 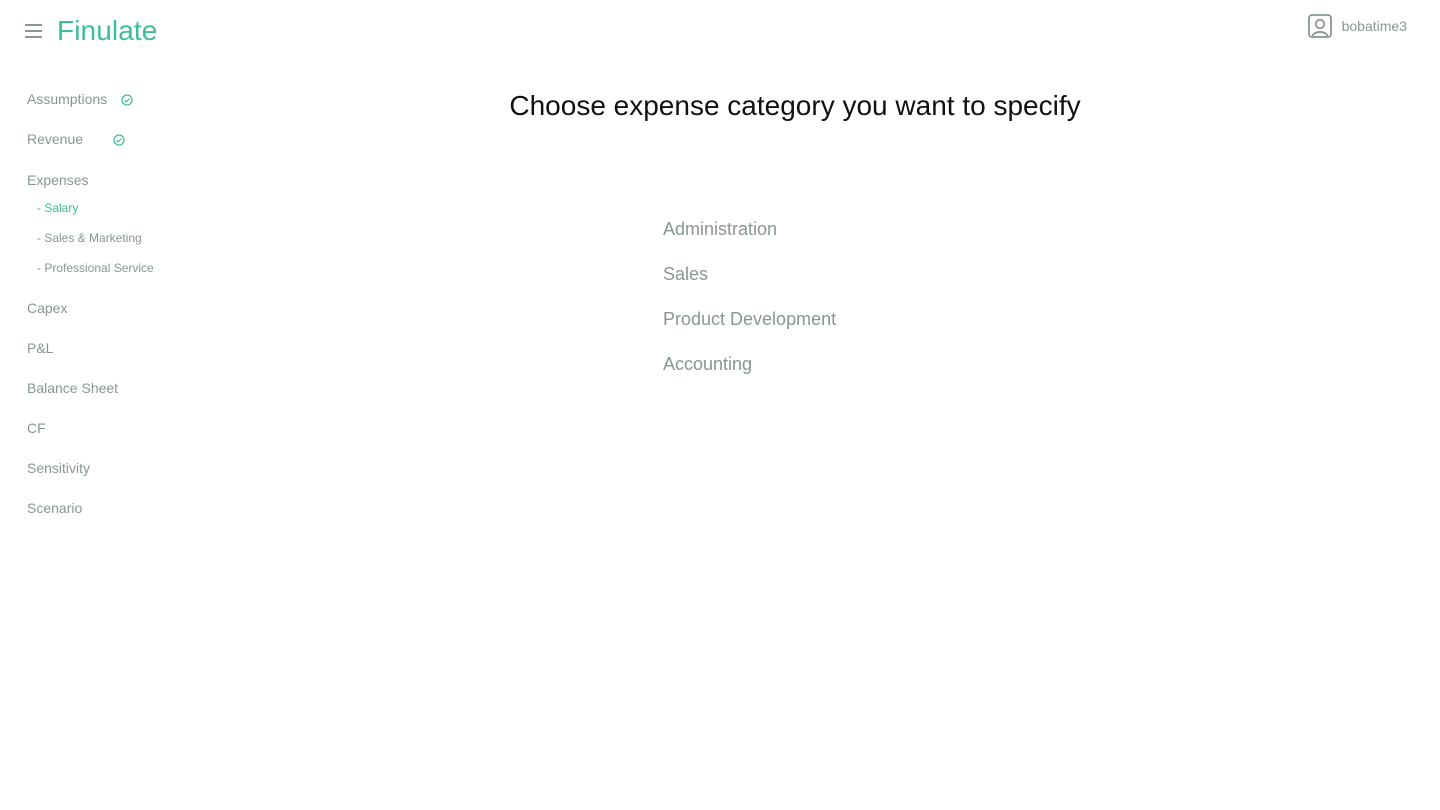 What do you see at coordinates (107, 31) in the screenshot?
I see `brand-logo: Finulate` at bounding box center [107, 31].